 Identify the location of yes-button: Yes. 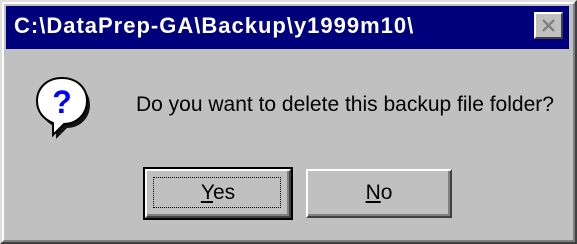
(218, 193).